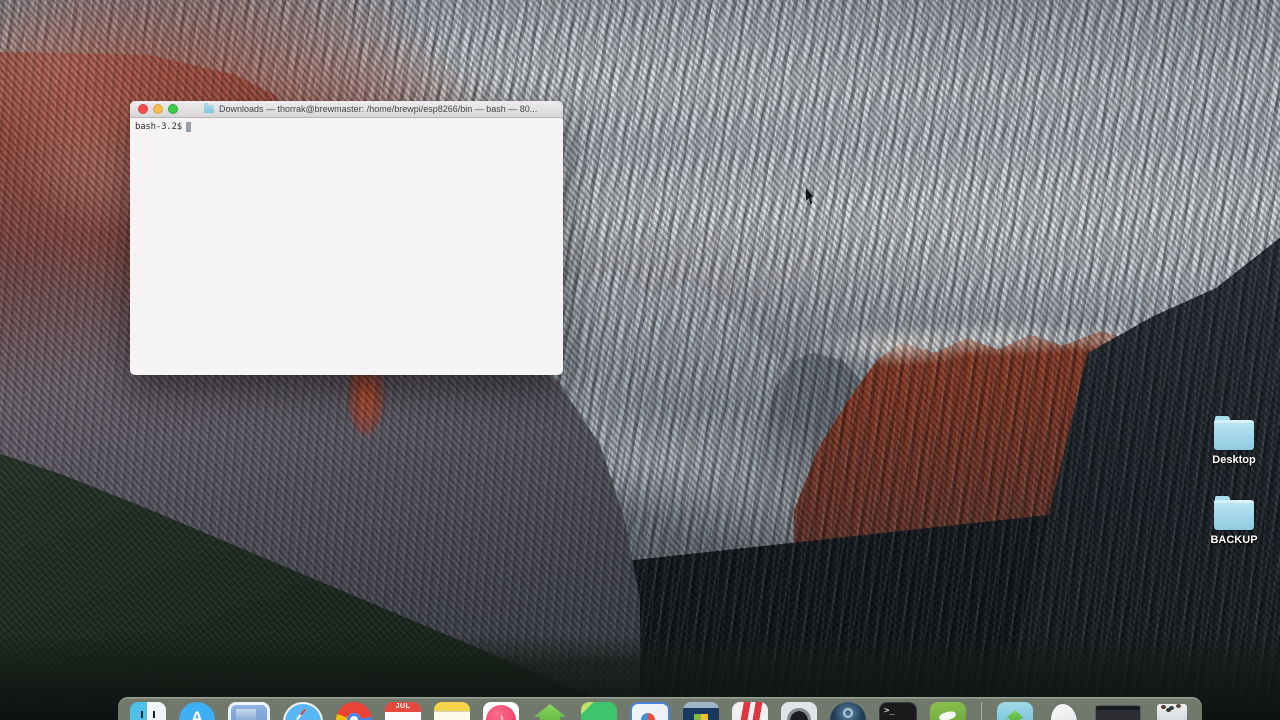 The width and height of the screenshot is (1280, 720). Describe the element at coordinates (197, 714) in the screenshot. I see `app-store-letter: A` at that location.